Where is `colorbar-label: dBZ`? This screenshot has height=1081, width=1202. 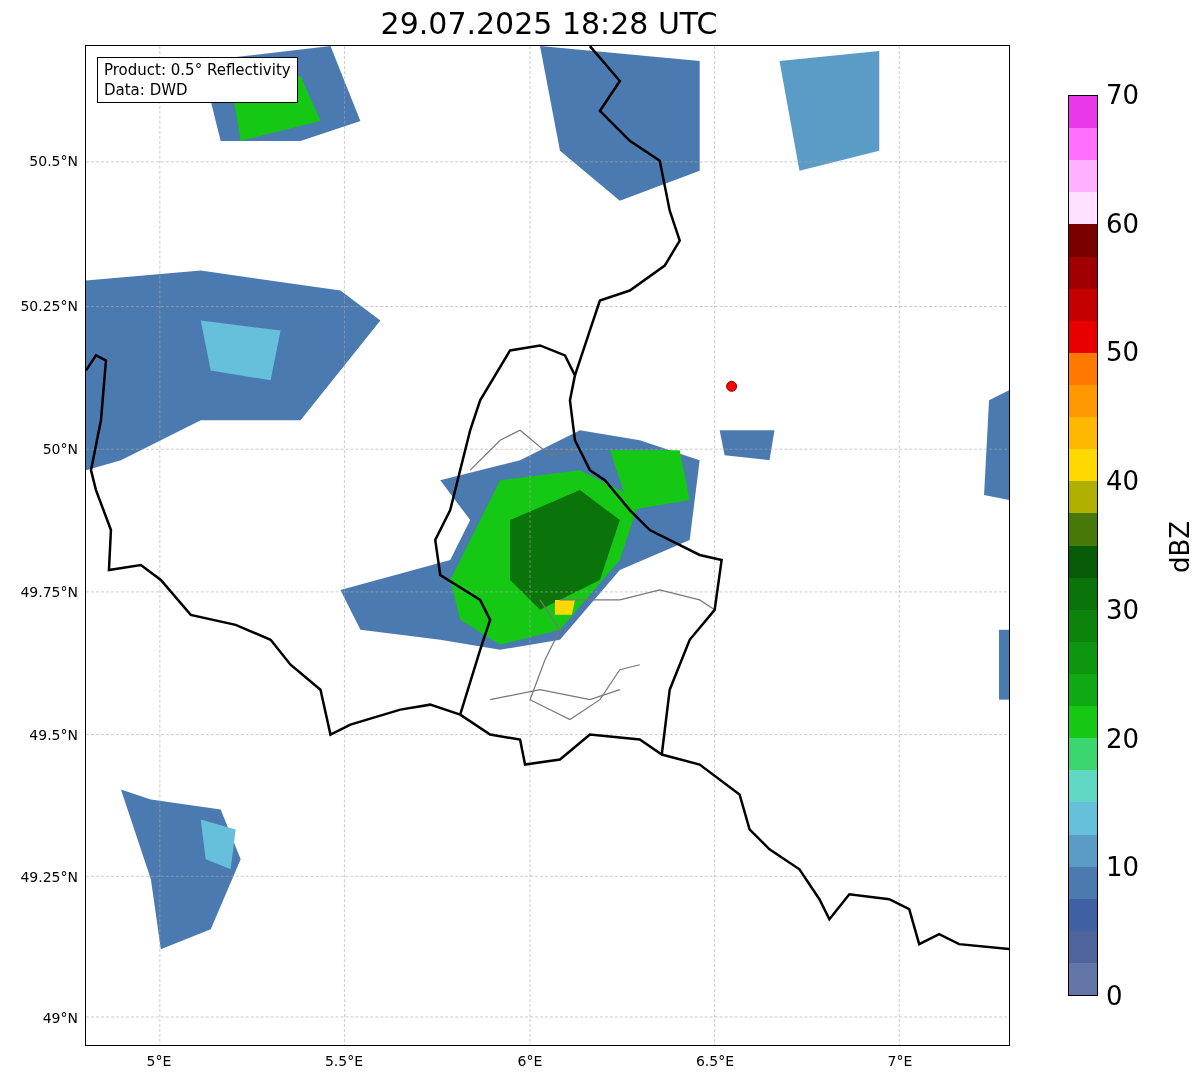
colorbar-label: dBZ is located at coordinates (1180, 547).